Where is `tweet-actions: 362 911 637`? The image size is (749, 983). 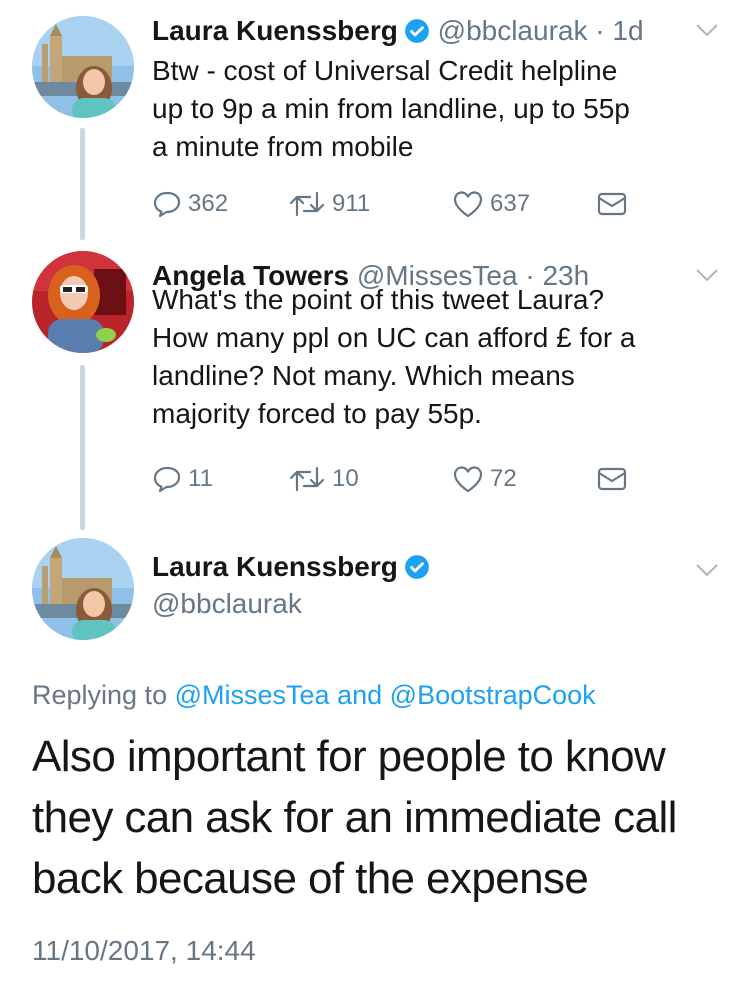
tweet-actions: 362 911 637 is located at coordinates (402, 204).